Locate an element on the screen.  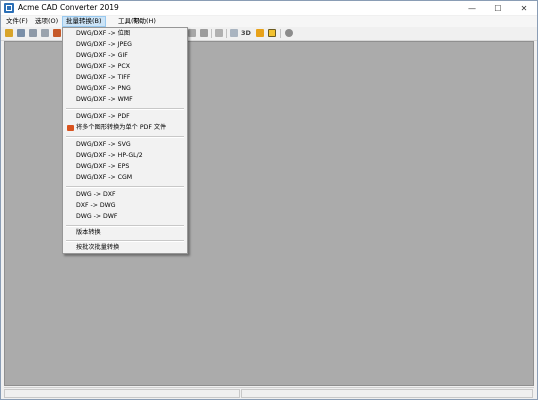
status-pane-left is located at coordinates (122, 393).